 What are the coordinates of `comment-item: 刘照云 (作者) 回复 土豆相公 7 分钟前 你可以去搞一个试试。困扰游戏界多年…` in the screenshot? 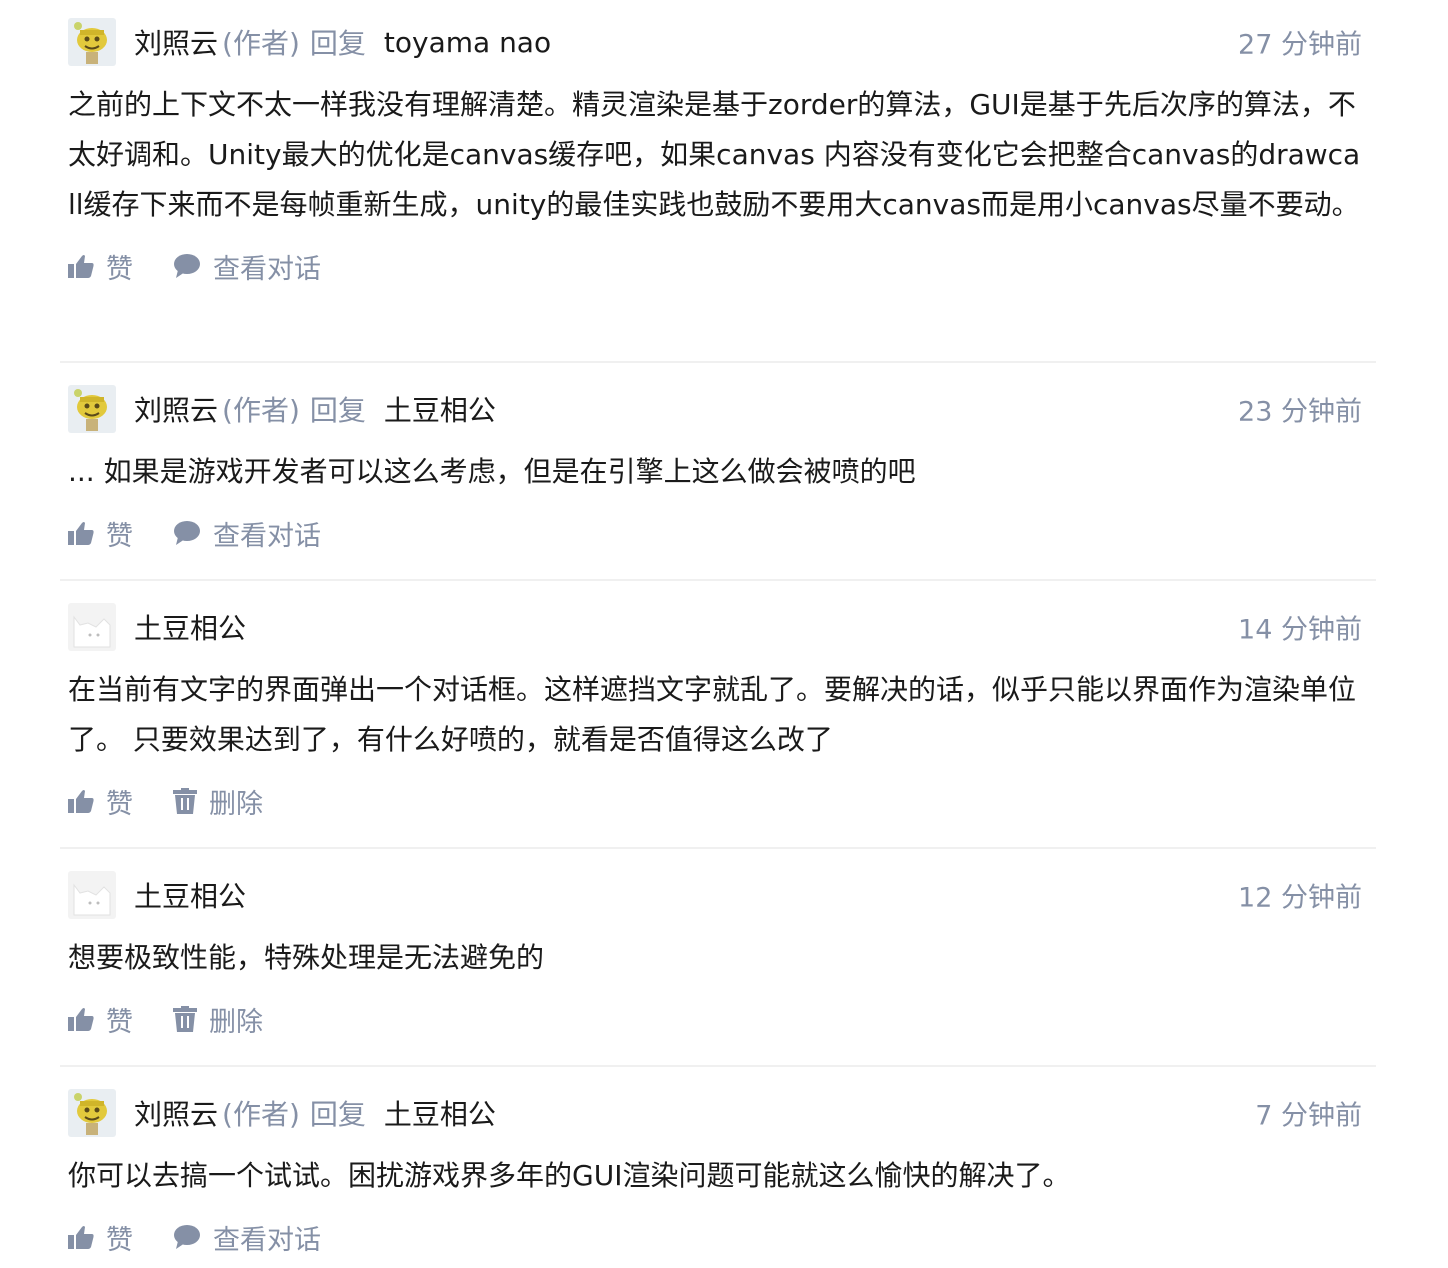 It's located at (718, 1167).